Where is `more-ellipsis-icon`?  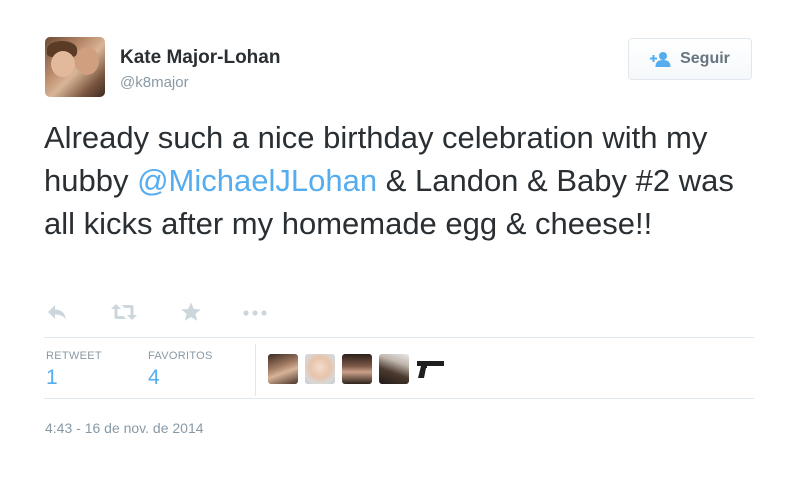
more-ellipsis-icon is located at coordinates (255, 312).